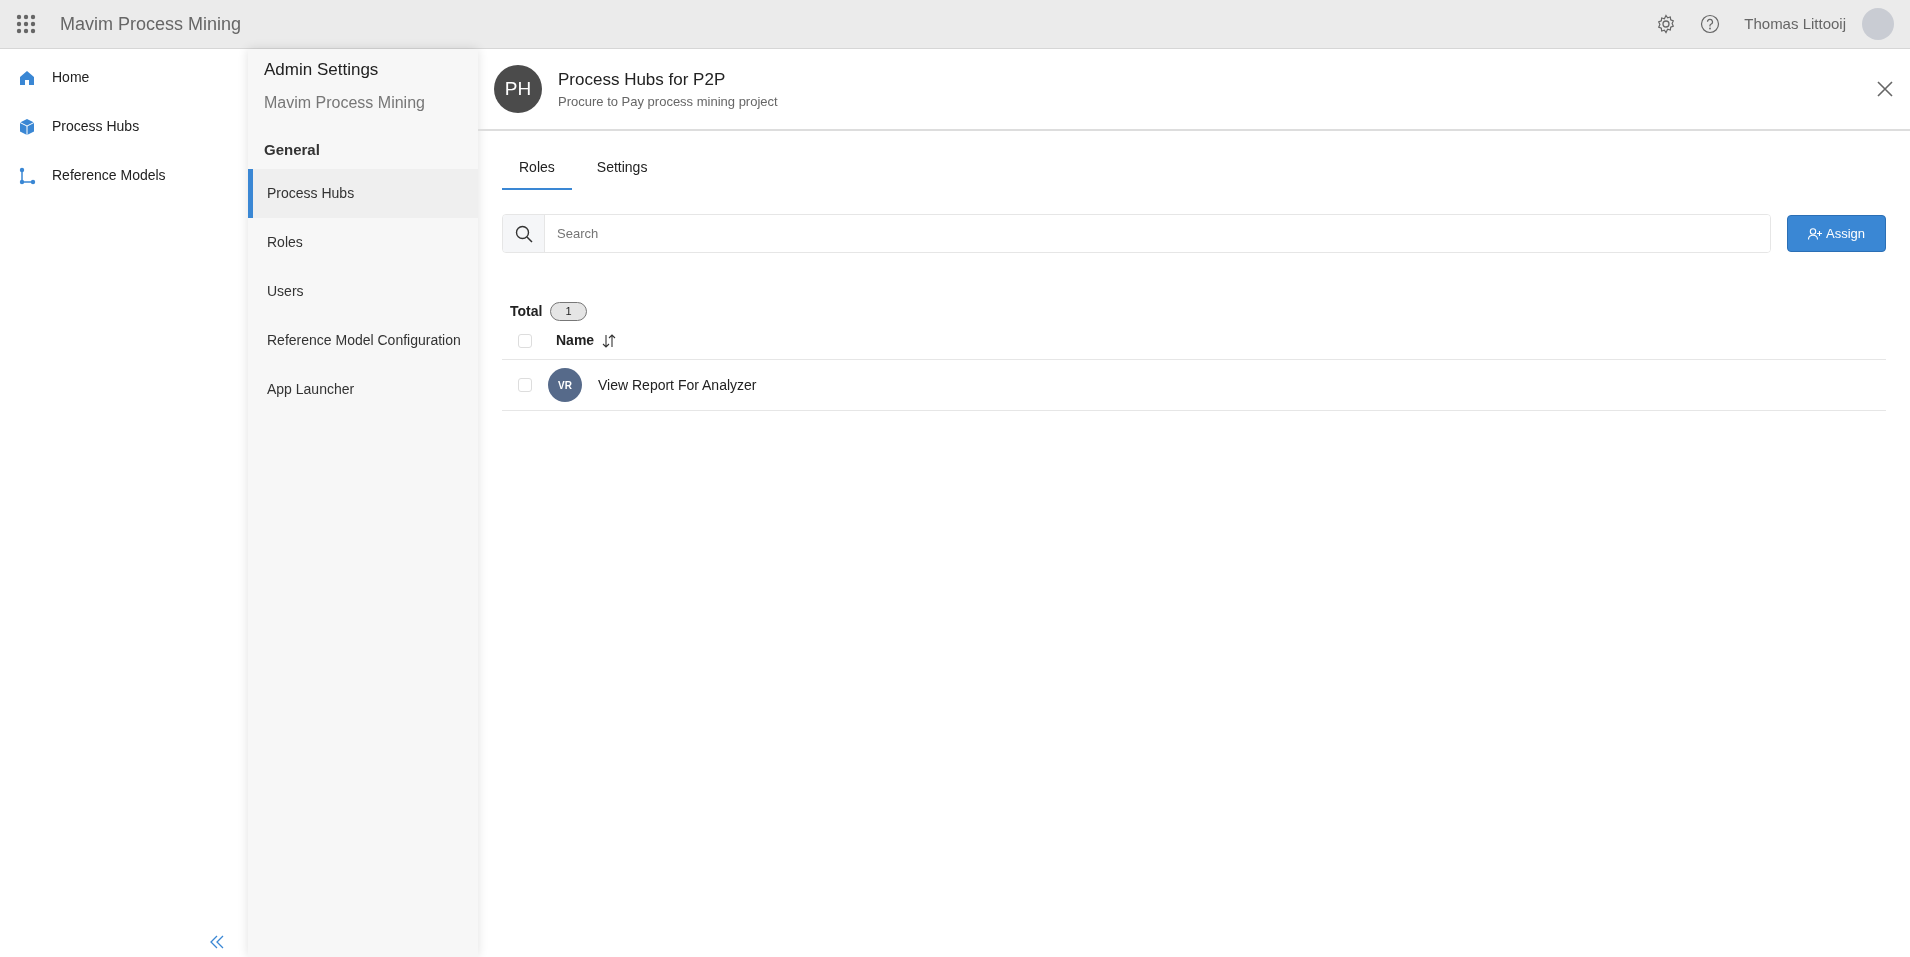 The height and width of the screenshot is (957, 1910). I want to click on total-label: Total, so click(526, 311).